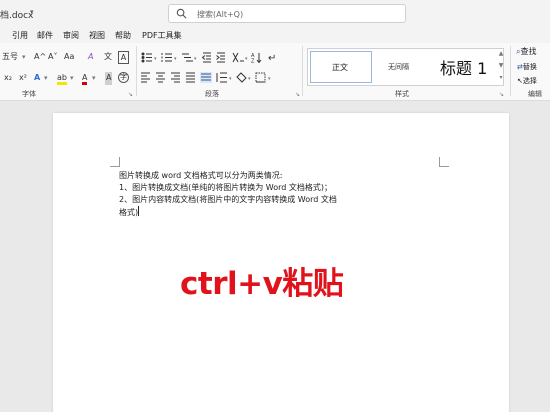  What do you see at coordinates (253, 61) in the screenshot?
I see `svg-text: Z` at bounding box center [253, 61].